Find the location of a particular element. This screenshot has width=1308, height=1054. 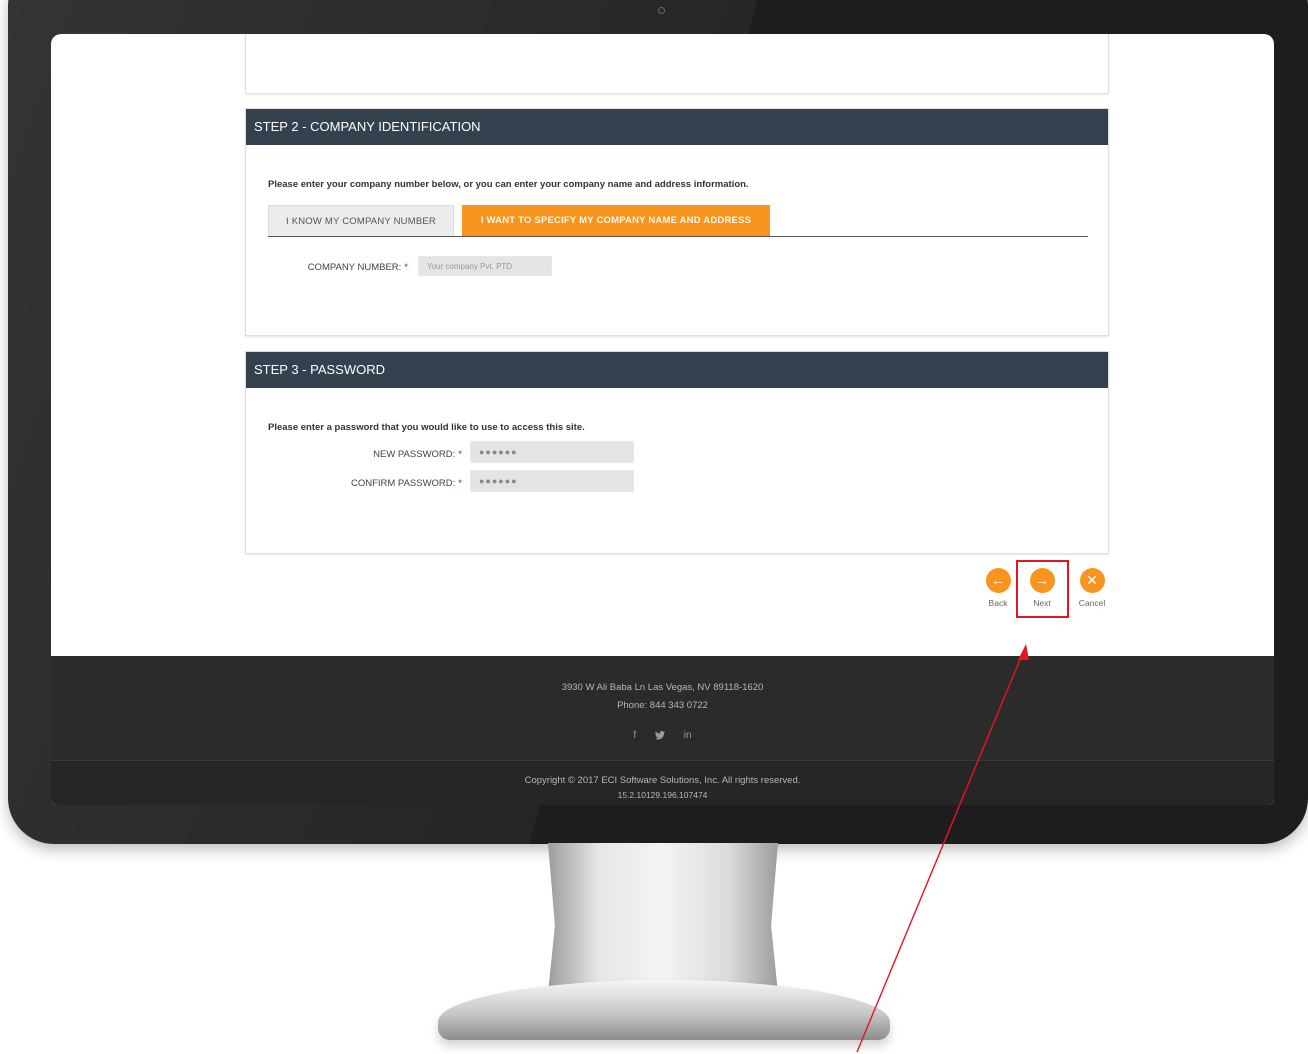

cancel-button: ✕ Cancel is located at coordinates (1092, 588).